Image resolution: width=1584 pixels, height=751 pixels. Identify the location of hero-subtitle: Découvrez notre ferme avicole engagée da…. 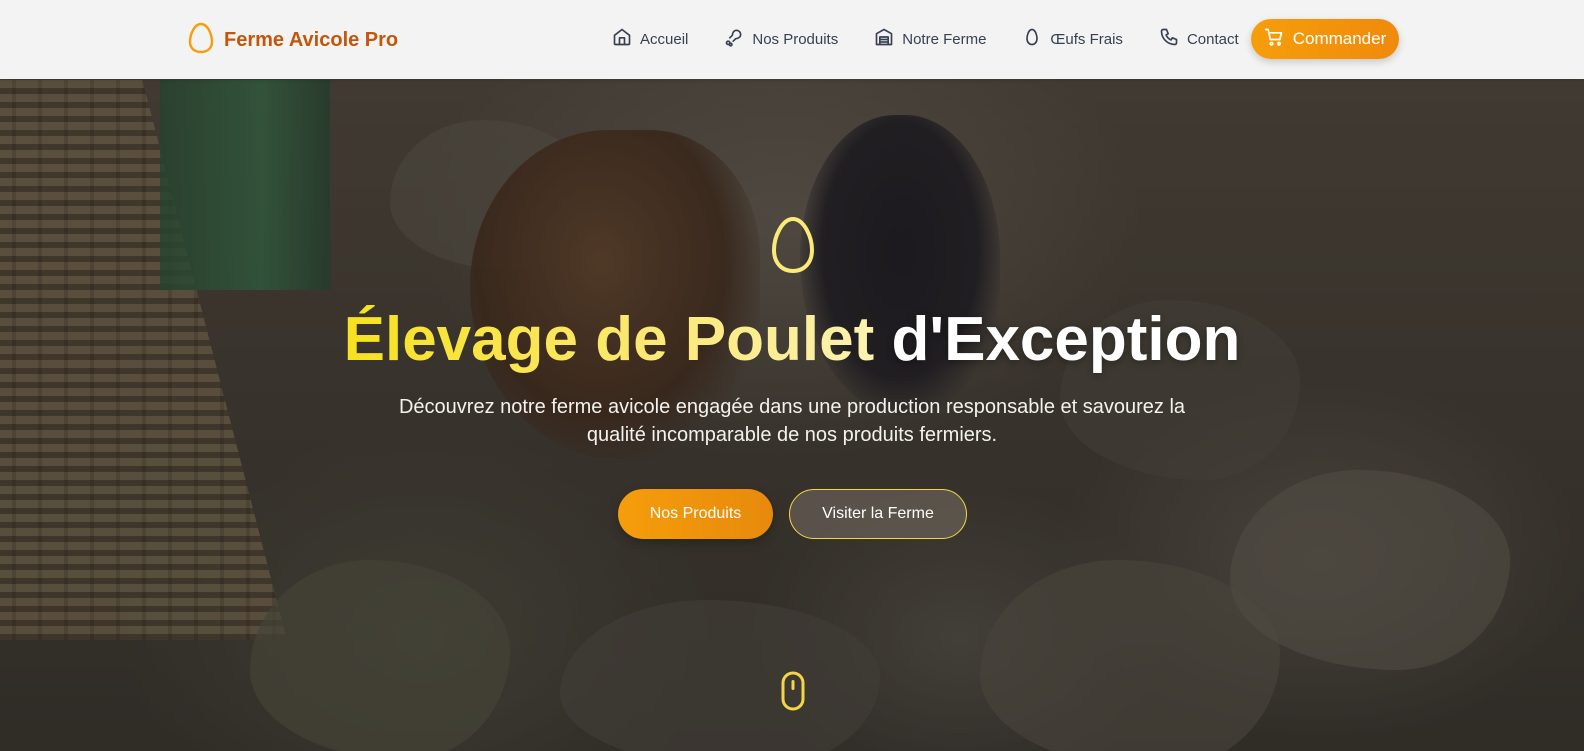
(792, 421).